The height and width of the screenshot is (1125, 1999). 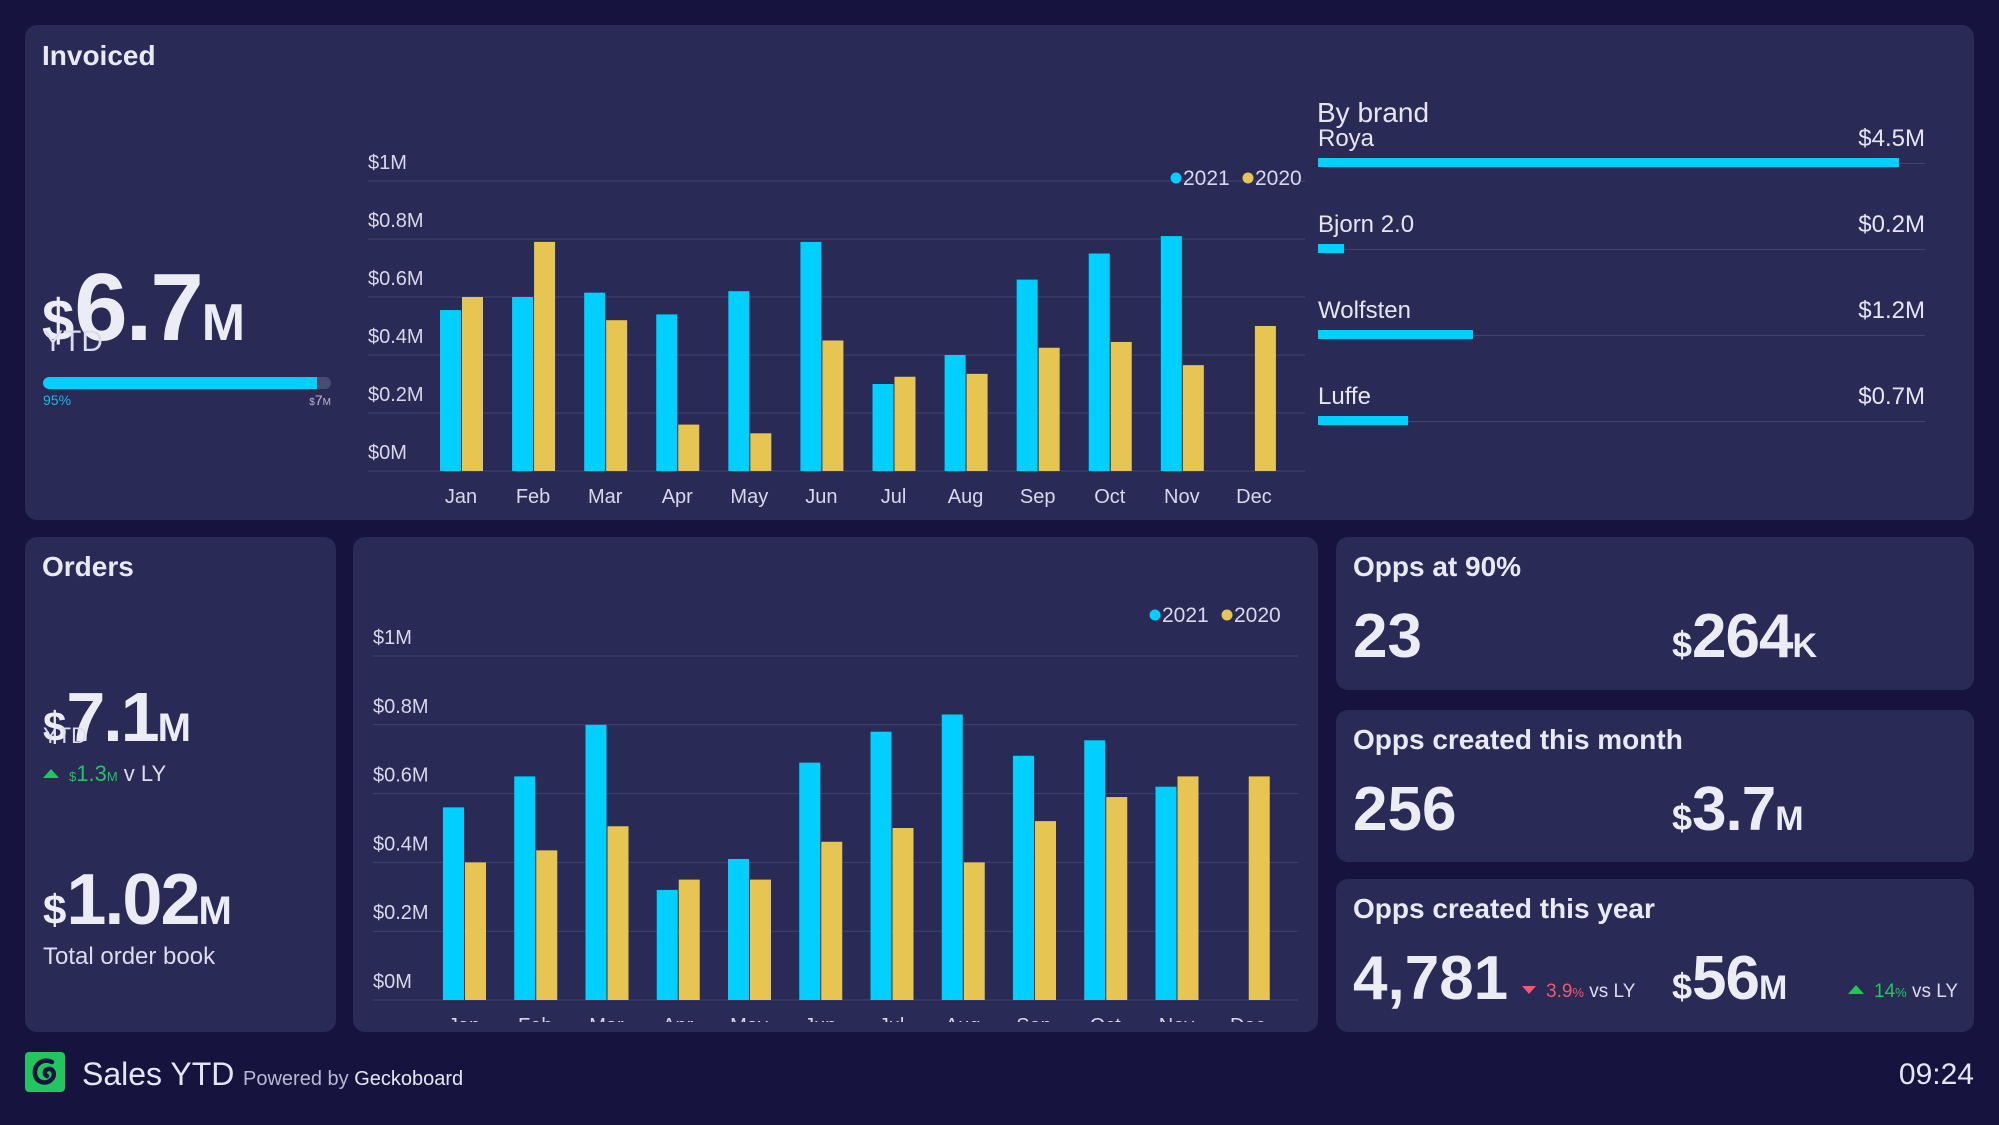 What do you see at coordinates (308, 400) in the screenshot?
I see `invoiced-progress-target: $7M` at bounding box center [308, 400].